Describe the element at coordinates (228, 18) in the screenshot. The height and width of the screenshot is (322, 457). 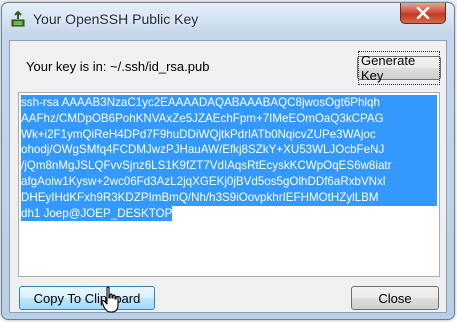
I see `title-bar: Your OpenSSH Public Key` at that location.